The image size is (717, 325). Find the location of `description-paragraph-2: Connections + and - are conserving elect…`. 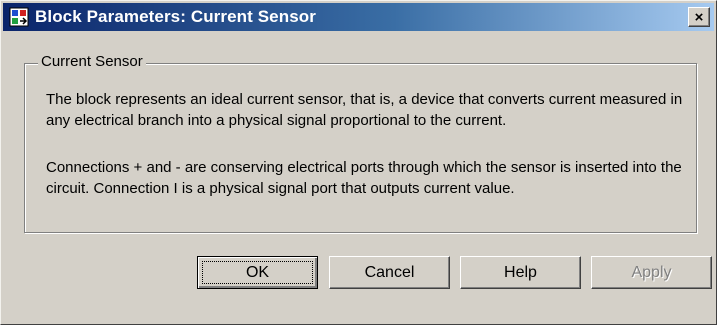

description-paragraph-2: Connections + and - are conserving elect… is located at coordinates (364, 178).